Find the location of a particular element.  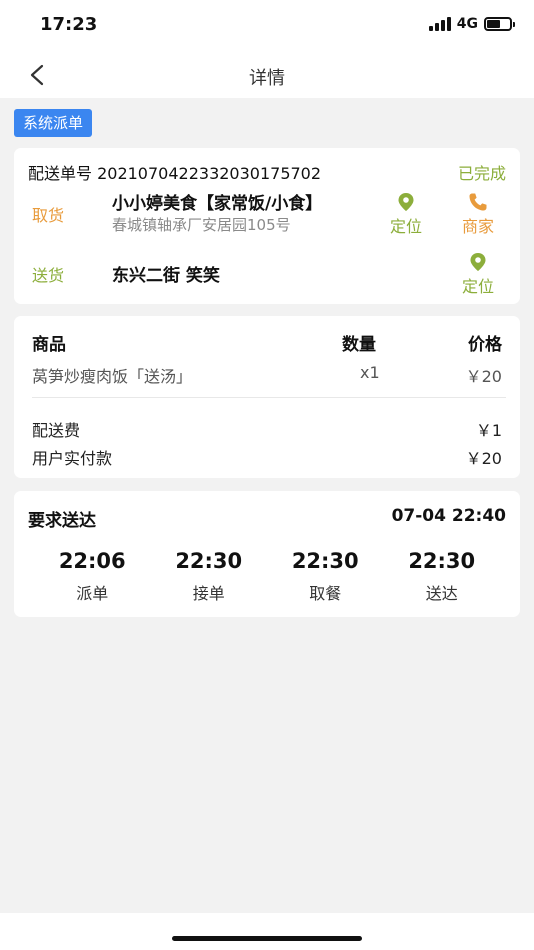

nav-bar: 详情 is located at coordinates (267, 74).